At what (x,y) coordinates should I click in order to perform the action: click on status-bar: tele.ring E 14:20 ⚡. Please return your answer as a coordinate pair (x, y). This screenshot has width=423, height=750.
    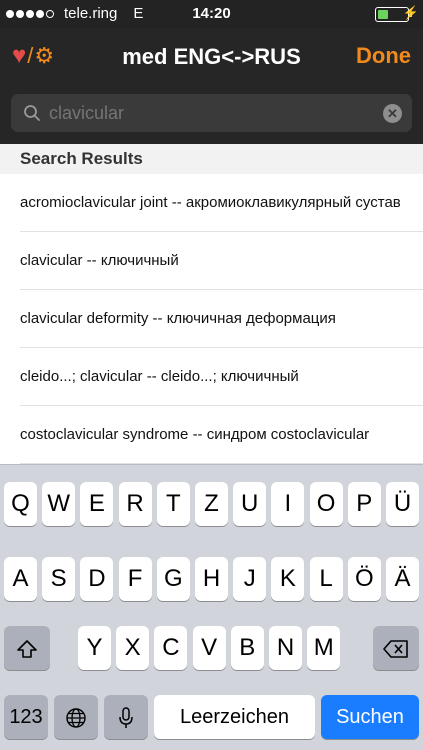
    Looking at the image, I should click on (211, 14).